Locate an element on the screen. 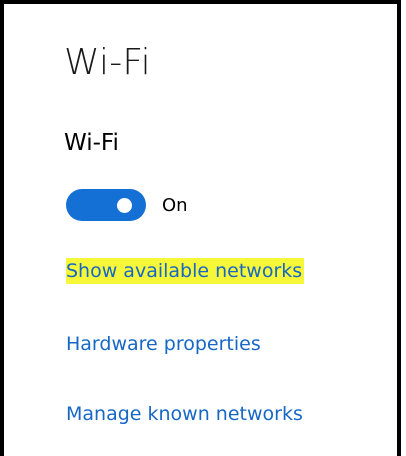  page-title: Wi-Fi is located at coordinates (107, 62).